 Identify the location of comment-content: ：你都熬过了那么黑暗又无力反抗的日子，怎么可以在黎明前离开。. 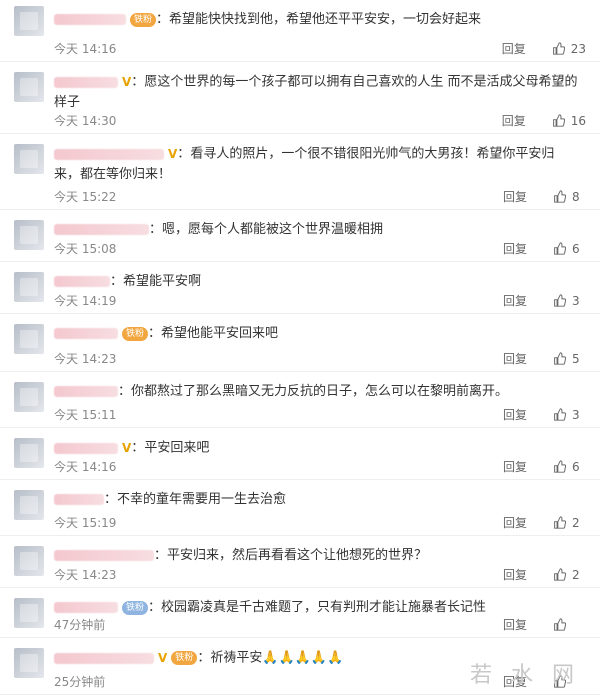
(317, 392).